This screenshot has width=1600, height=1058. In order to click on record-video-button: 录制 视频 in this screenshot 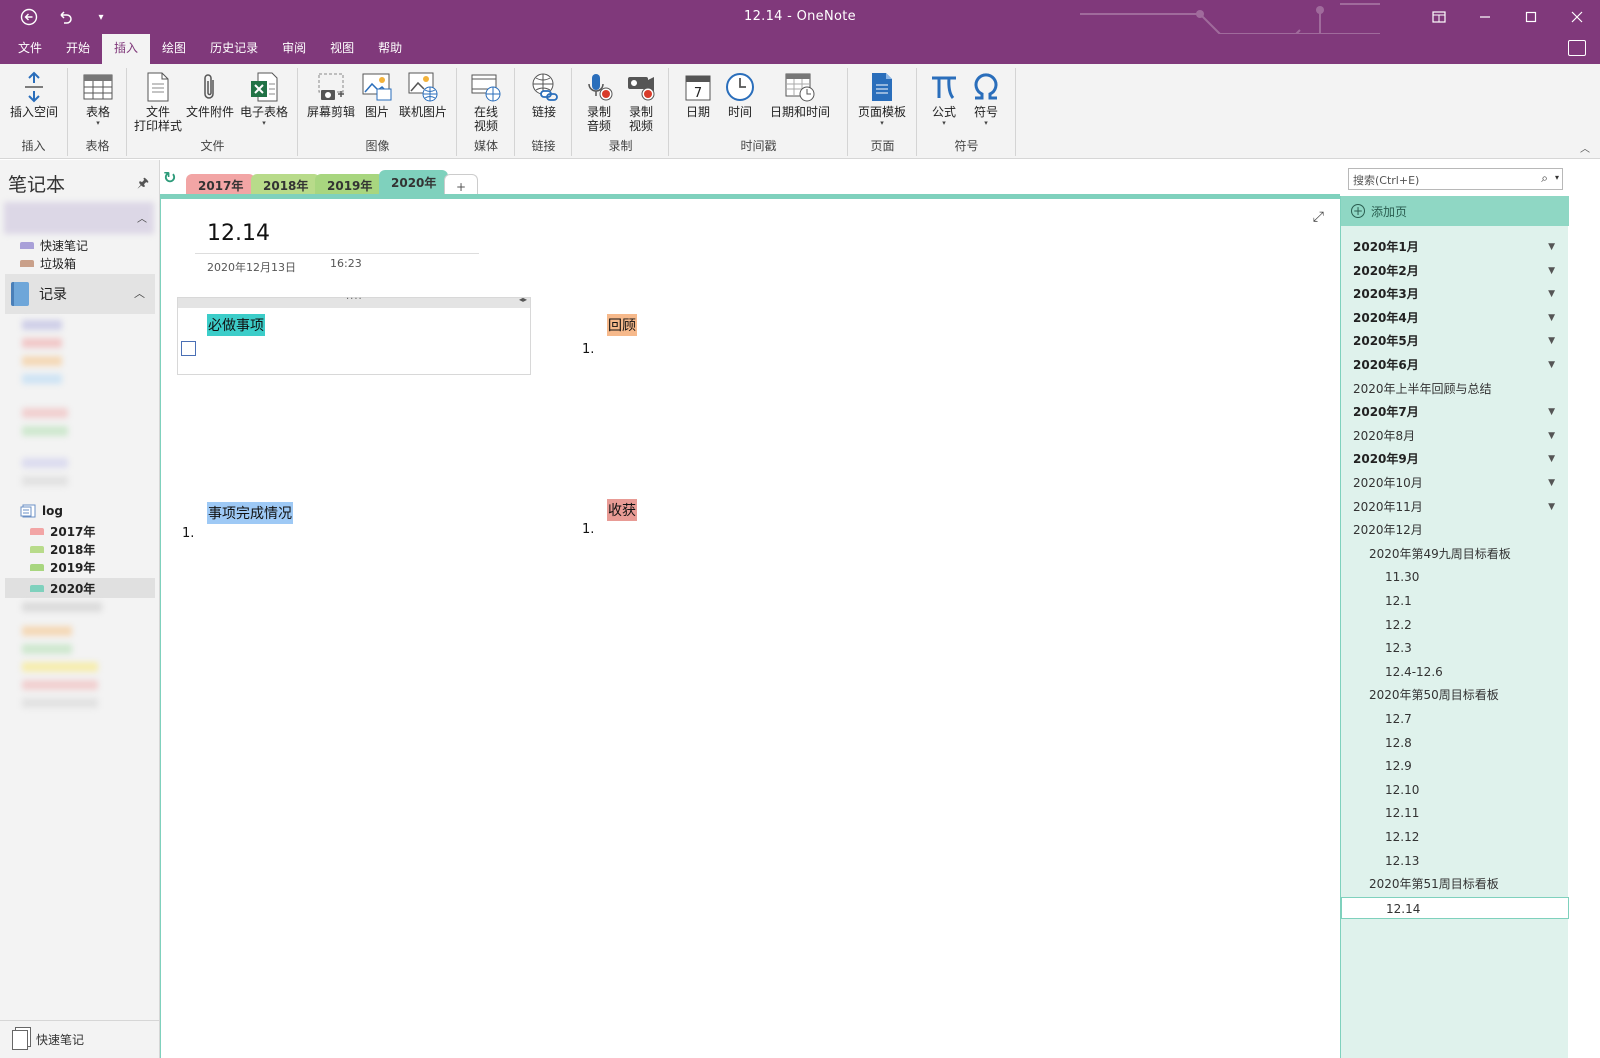, I will do `click(641, 101)`.